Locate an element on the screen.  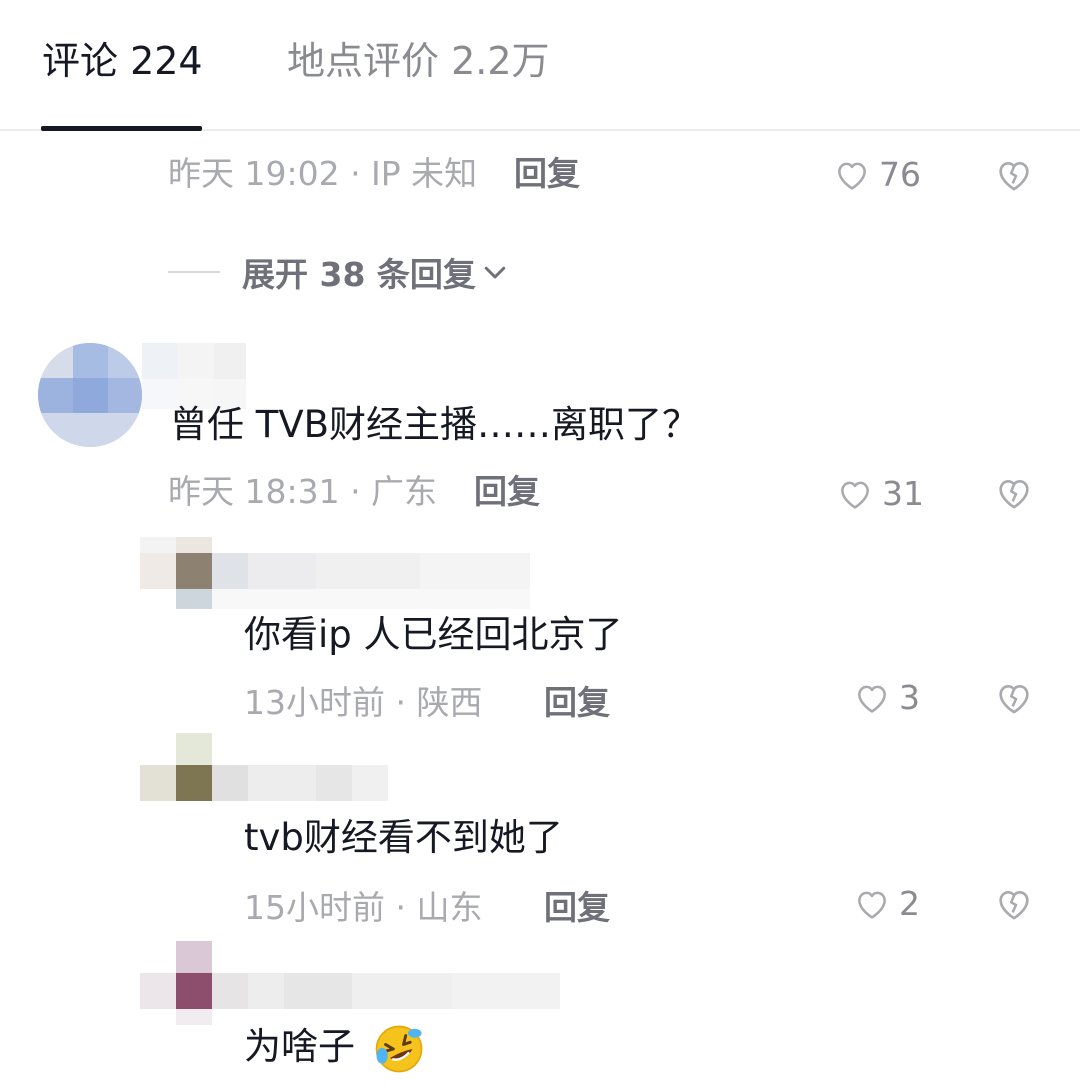
like-count: 31 is located at coordinates (903, 493).